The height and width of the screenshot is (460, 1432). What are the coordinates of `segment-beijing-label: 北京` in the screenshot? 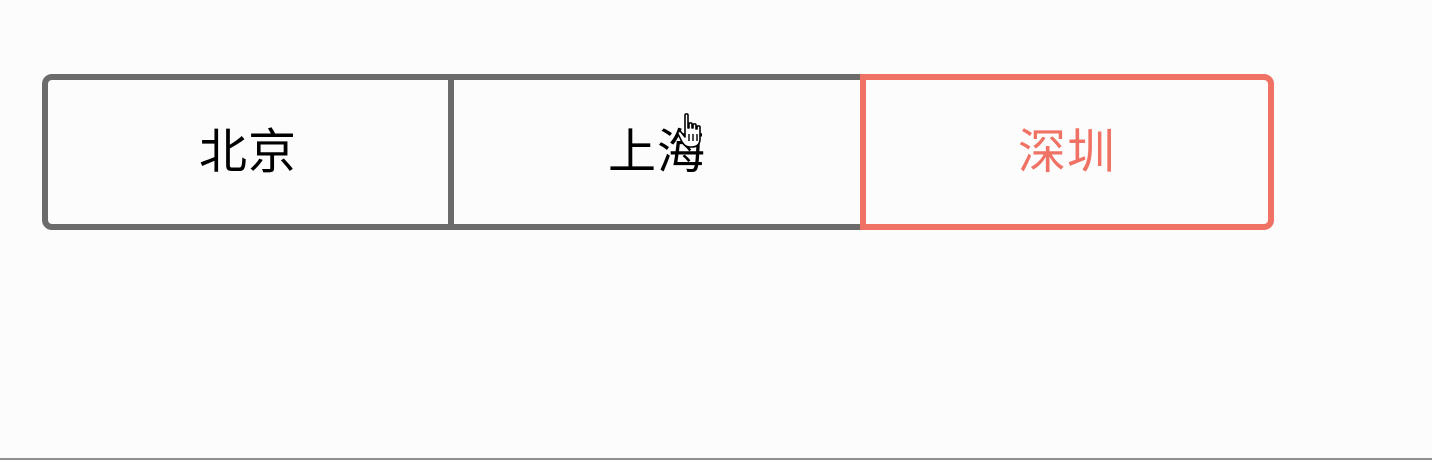 It's located at (247, 152).